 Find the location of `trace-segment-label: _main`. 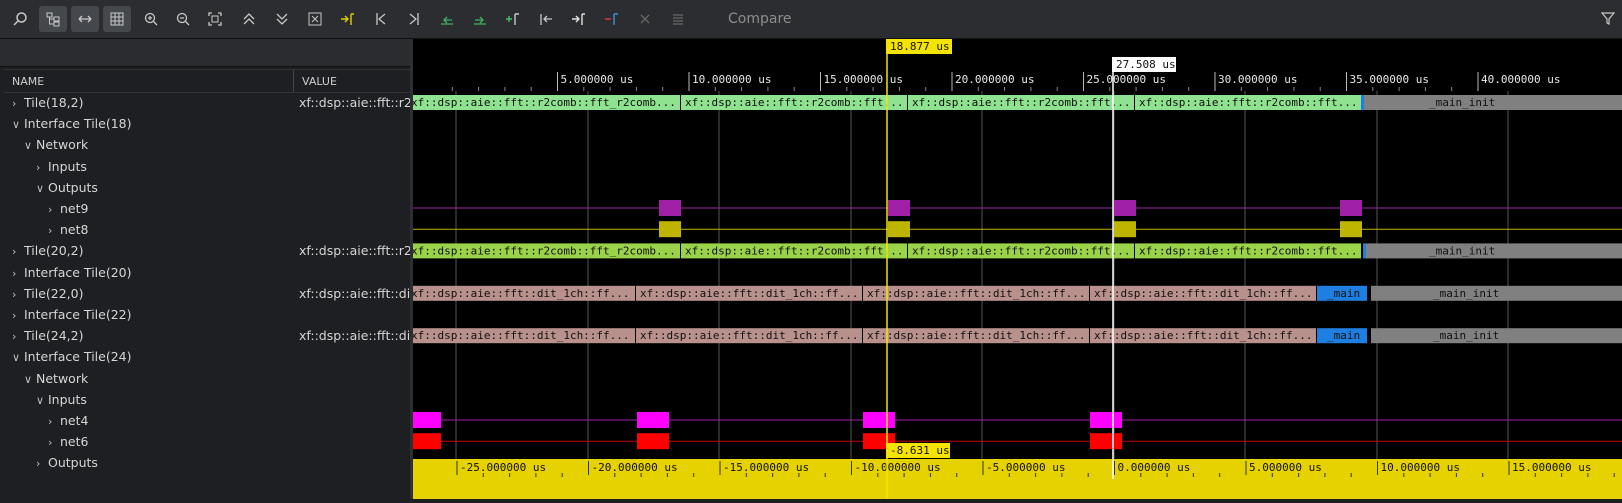

trace-segment-label: _main is located at coordinates (1343, 335).